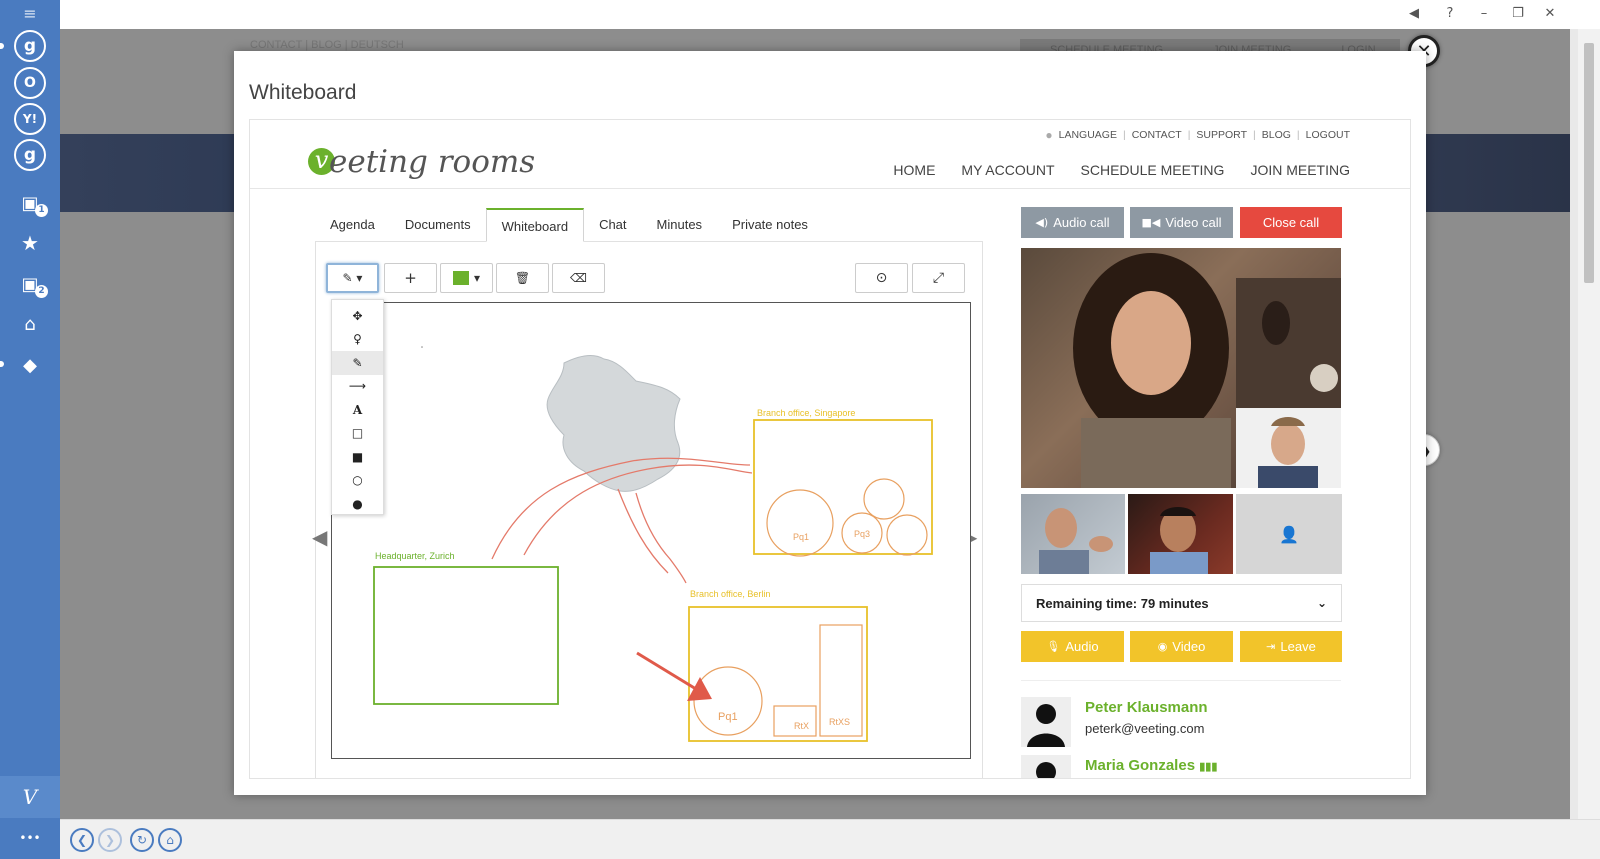 This screenshot has height=859, width=1600. I want to click on page-scrollbar, so click(1589, 424).